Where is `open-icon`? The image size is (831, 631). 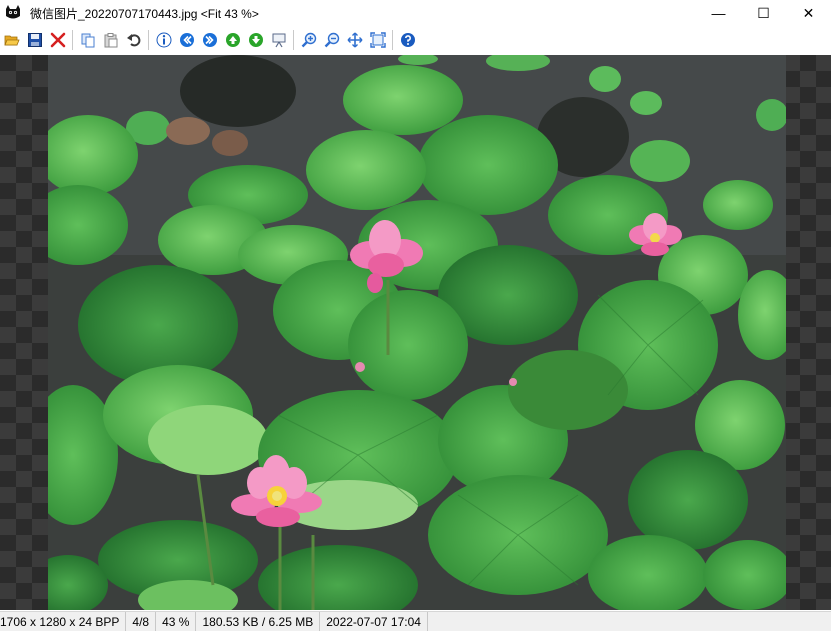 open-icon is located at coordinates (11, 40).